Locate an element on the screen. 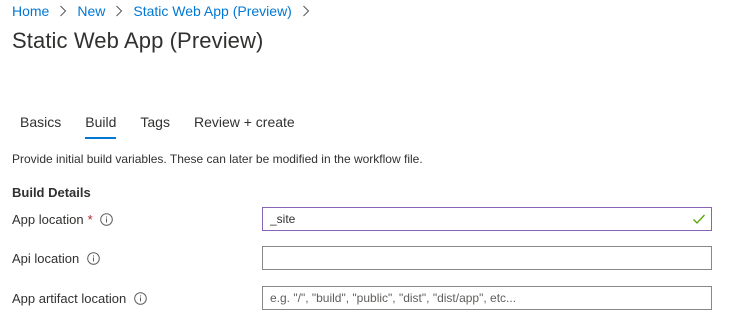 The image size is (749, 335). tab-bar: Basics Build Tags Review + create is located at coordinates (161, 126).